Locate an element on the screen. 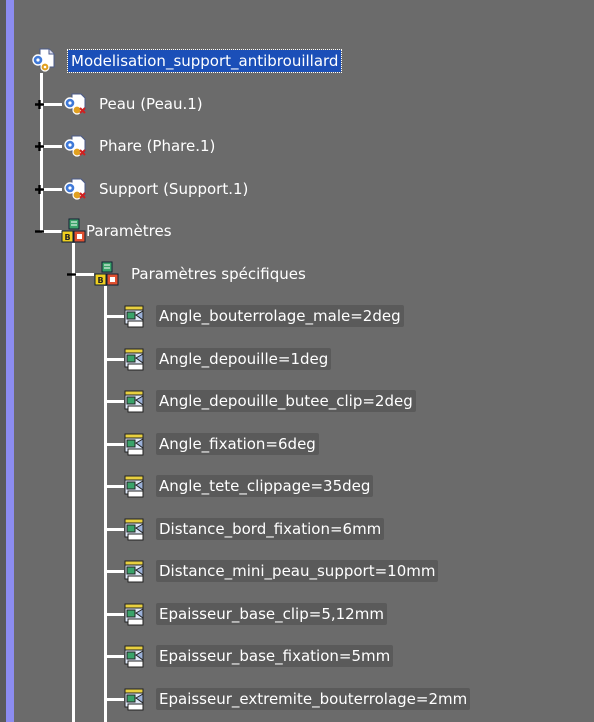  tree-trunk-line is located at coordinates (41, 152).